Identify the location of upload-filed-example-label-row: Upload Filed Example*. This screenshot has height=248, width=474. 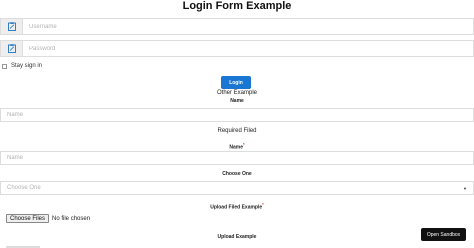
(237, 206).